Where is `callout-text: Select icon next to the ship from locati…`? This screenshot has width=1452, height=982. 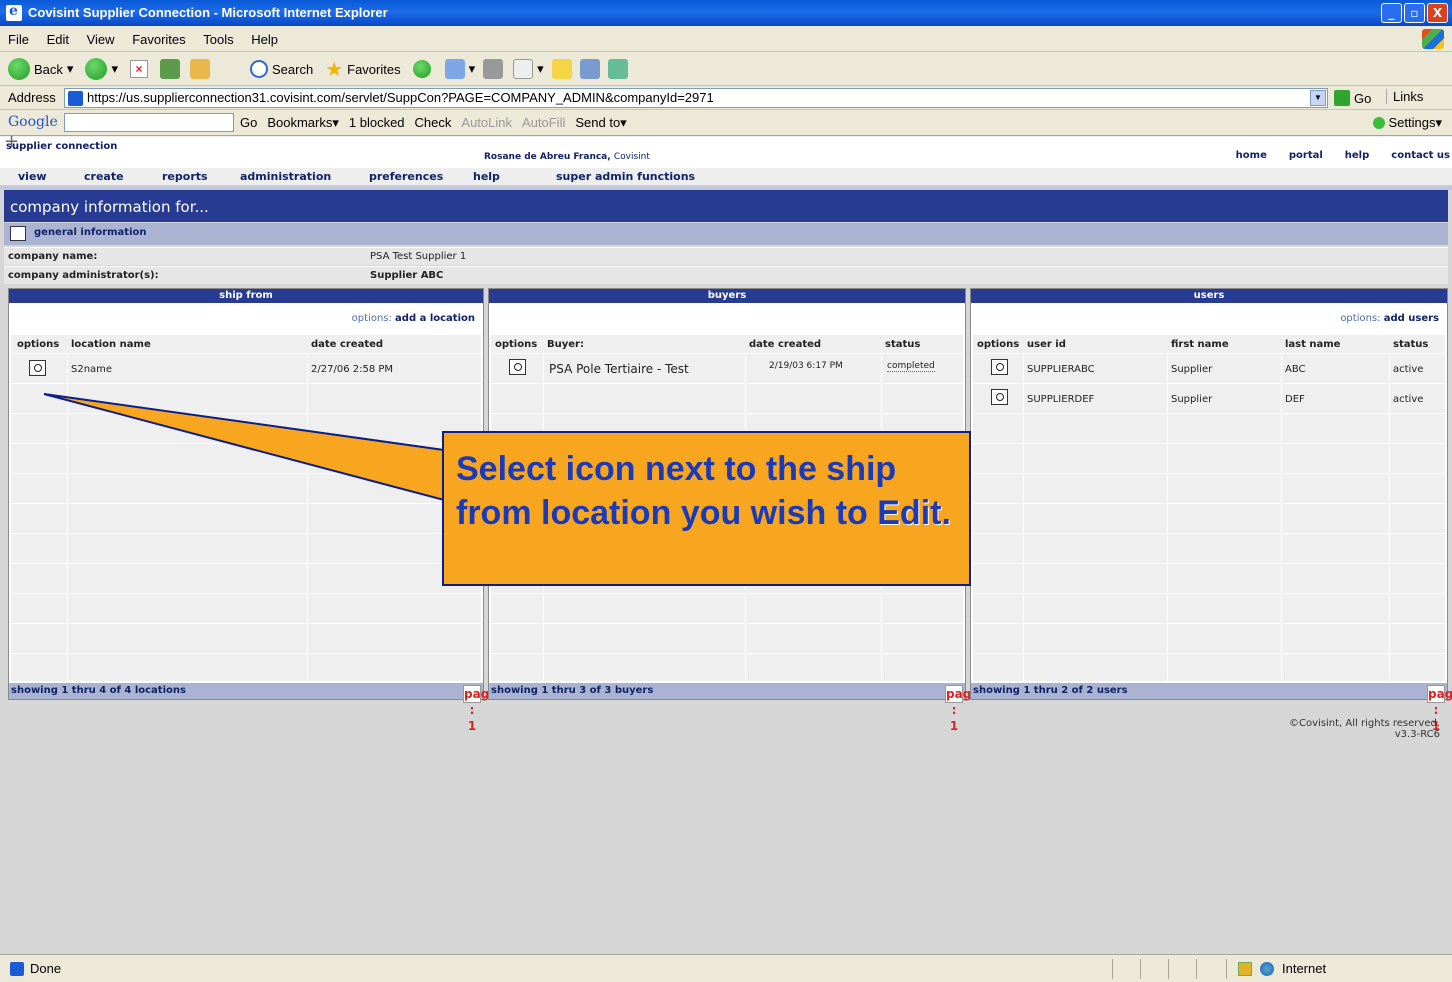
callout-text: Select icon next to the ship from locati… is located at coordinates (676, 491).